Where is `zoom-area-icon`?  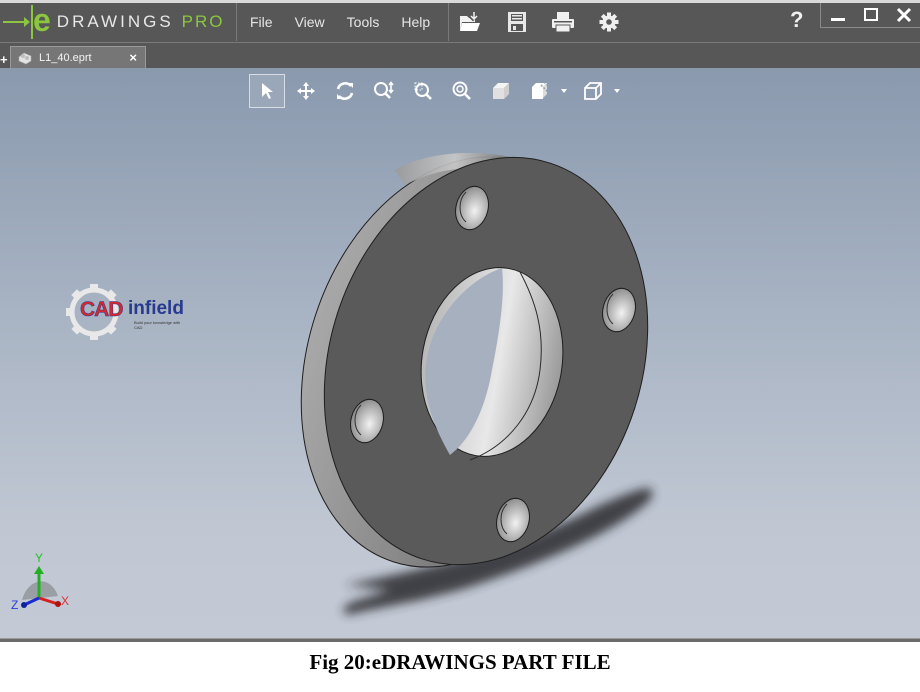
zoom-area-icon is located at coordinates (423, 91).